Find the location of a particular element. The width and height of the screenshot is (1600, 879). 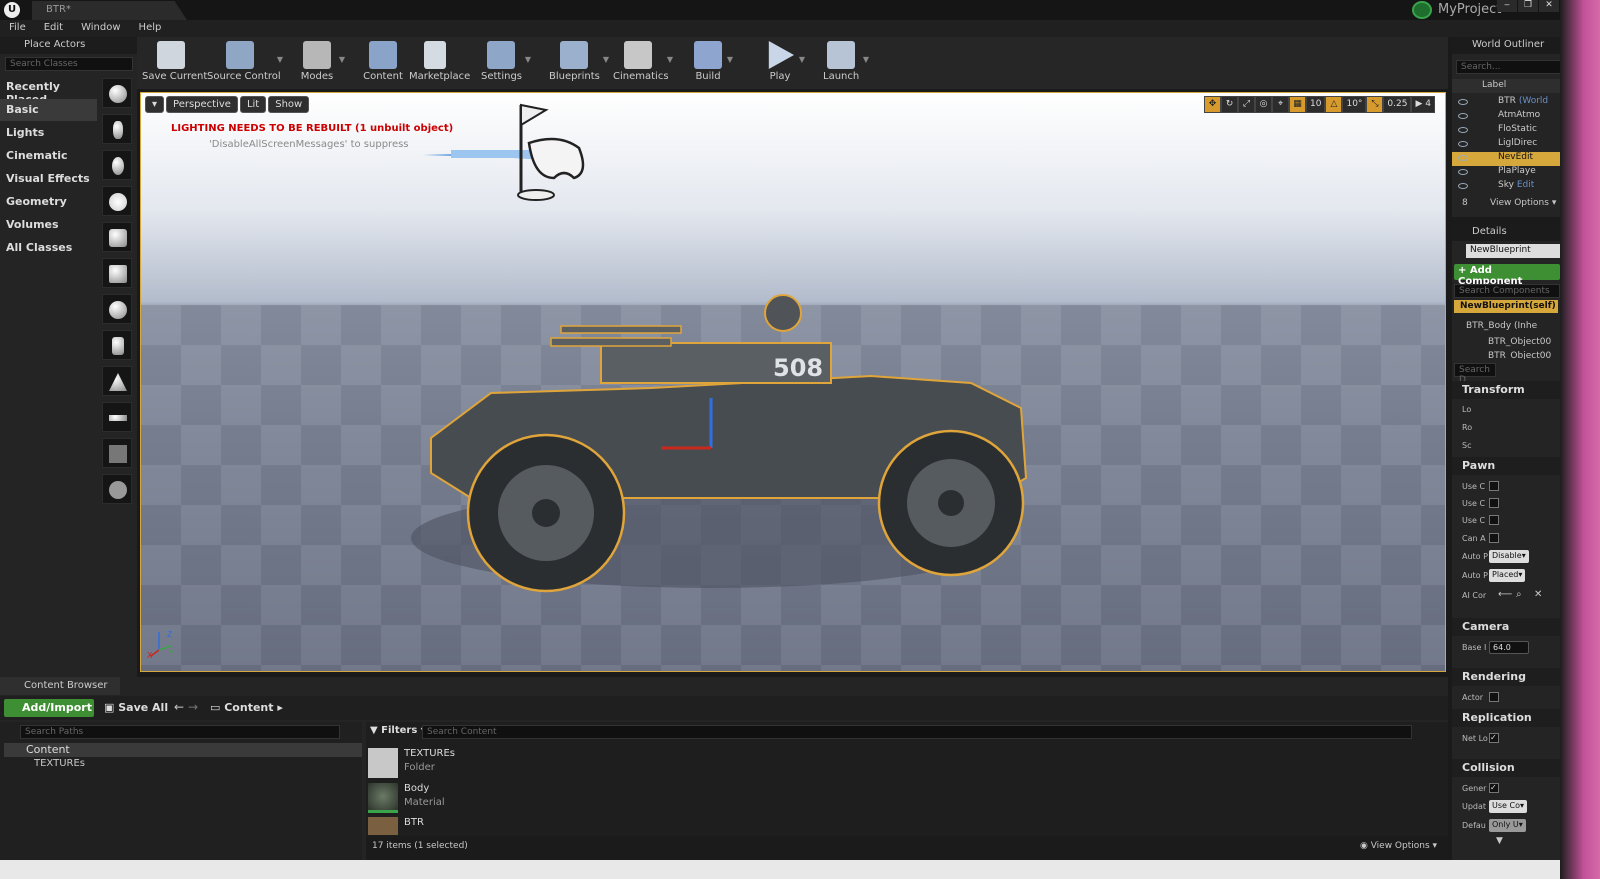

search-content-input: Search Content is located at coordinates (917, 732).